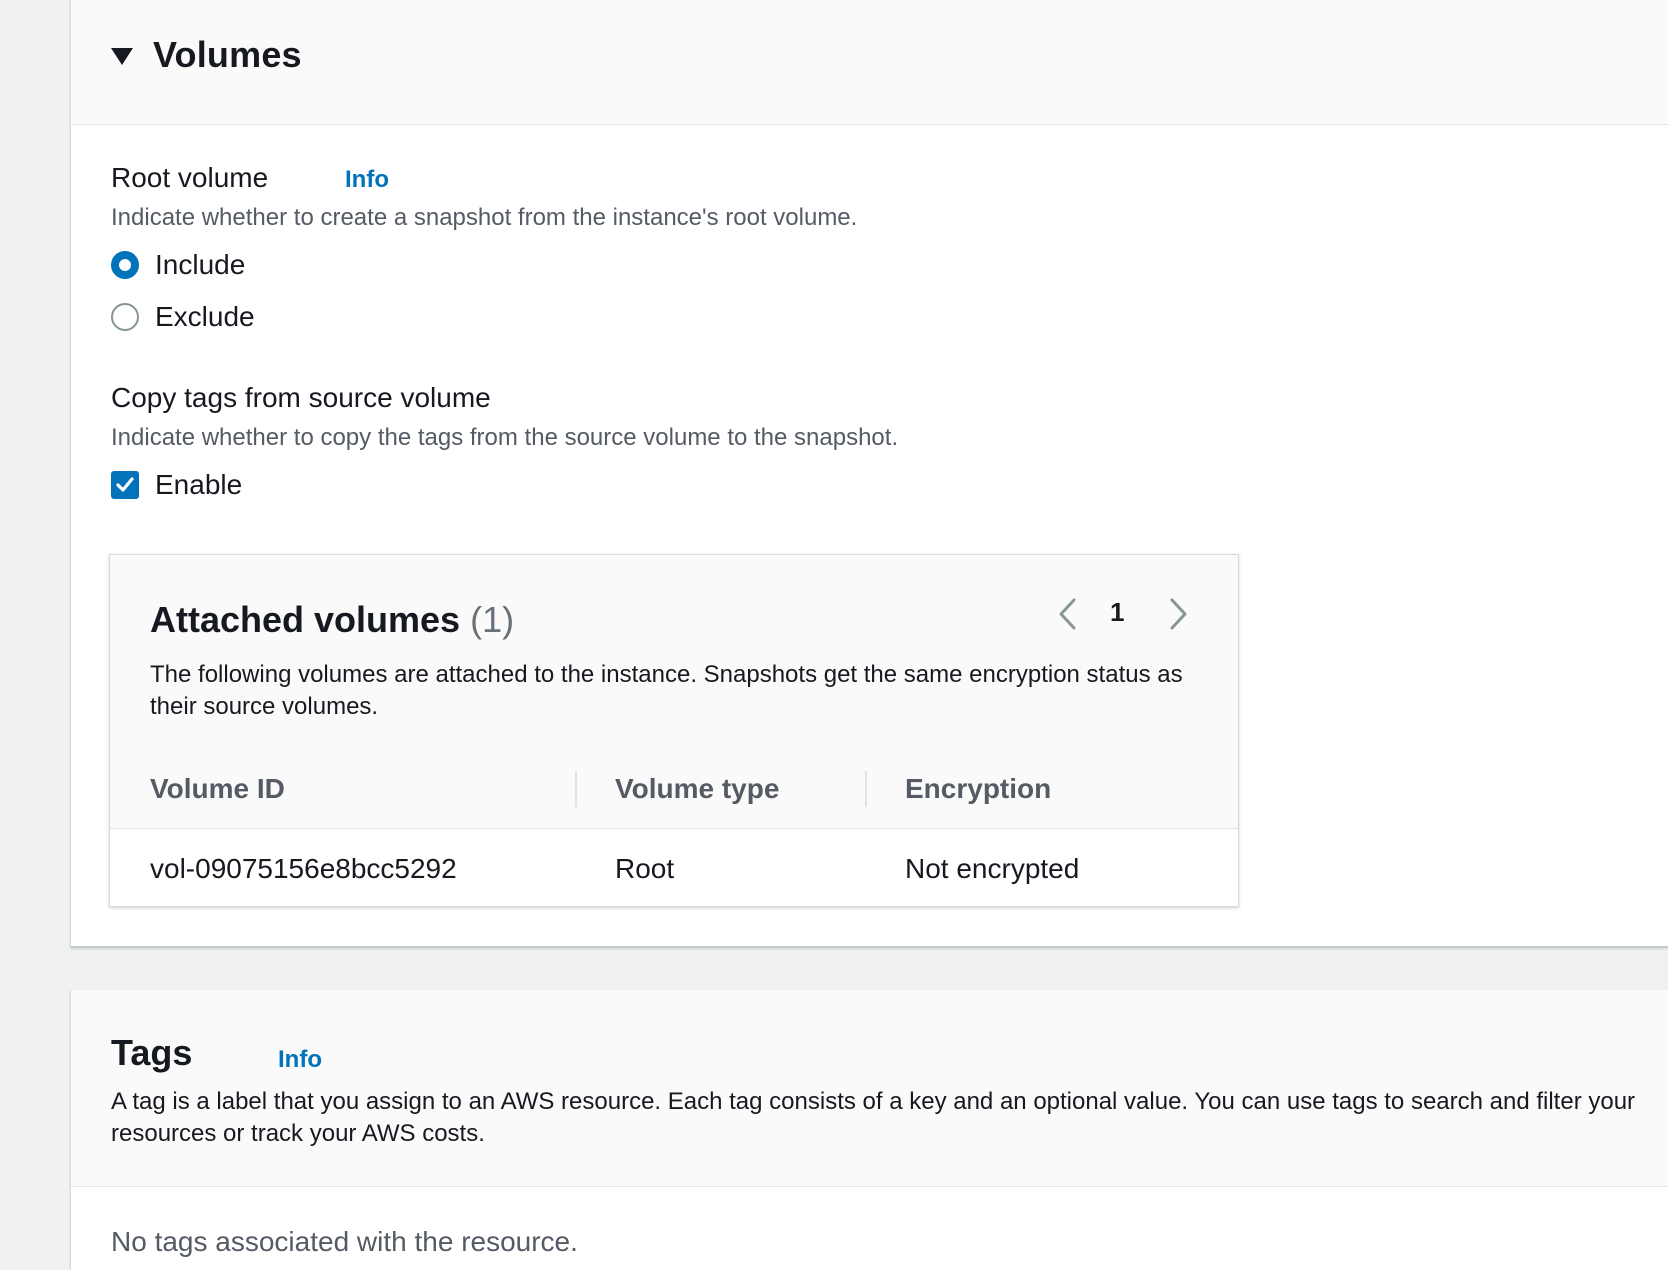 Image resolution: width=1668 pixels, height=1270 pixels. Describe the element at coordinates (300, 1060) in the screenshot. I see `tags-info-link: Info` at that location.